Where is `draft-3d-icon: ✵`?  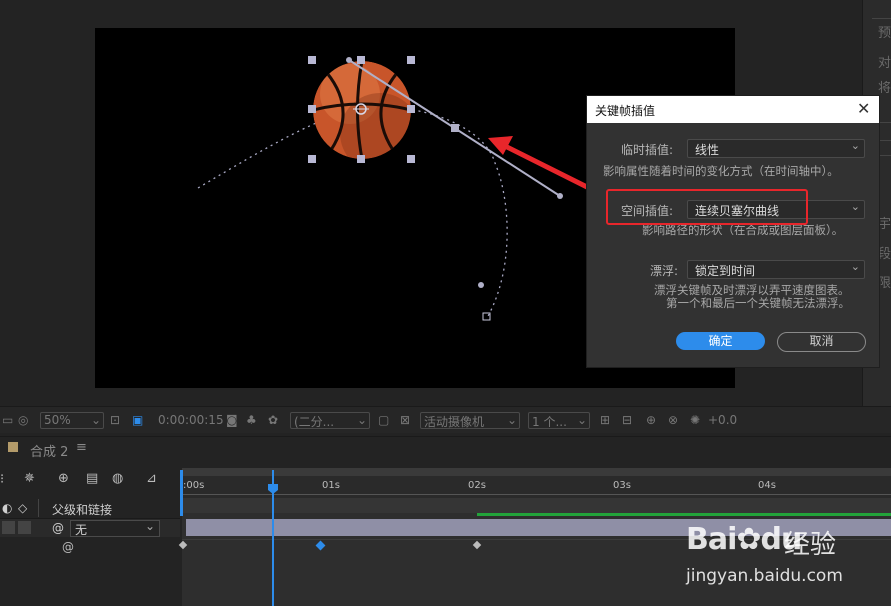
draft-3d-icon: ✵ is located at coordinates (29, 478).